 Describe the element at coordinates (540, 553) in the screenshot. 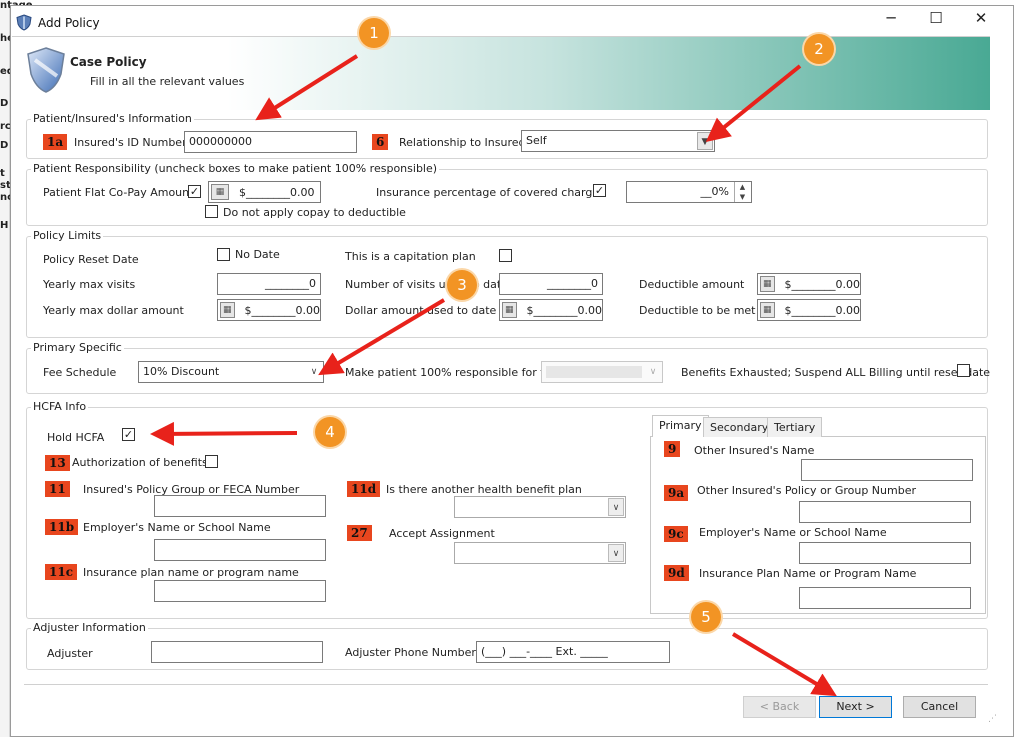

I see `accept-assignment-select: ∨` at that location.